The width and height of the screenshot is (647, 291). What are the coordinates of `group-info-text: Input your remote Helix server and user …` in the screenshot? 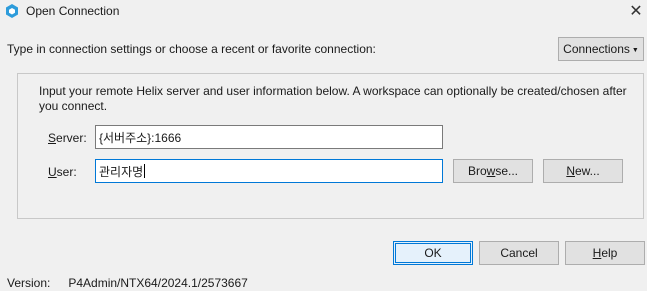 It's located at (333, 98).